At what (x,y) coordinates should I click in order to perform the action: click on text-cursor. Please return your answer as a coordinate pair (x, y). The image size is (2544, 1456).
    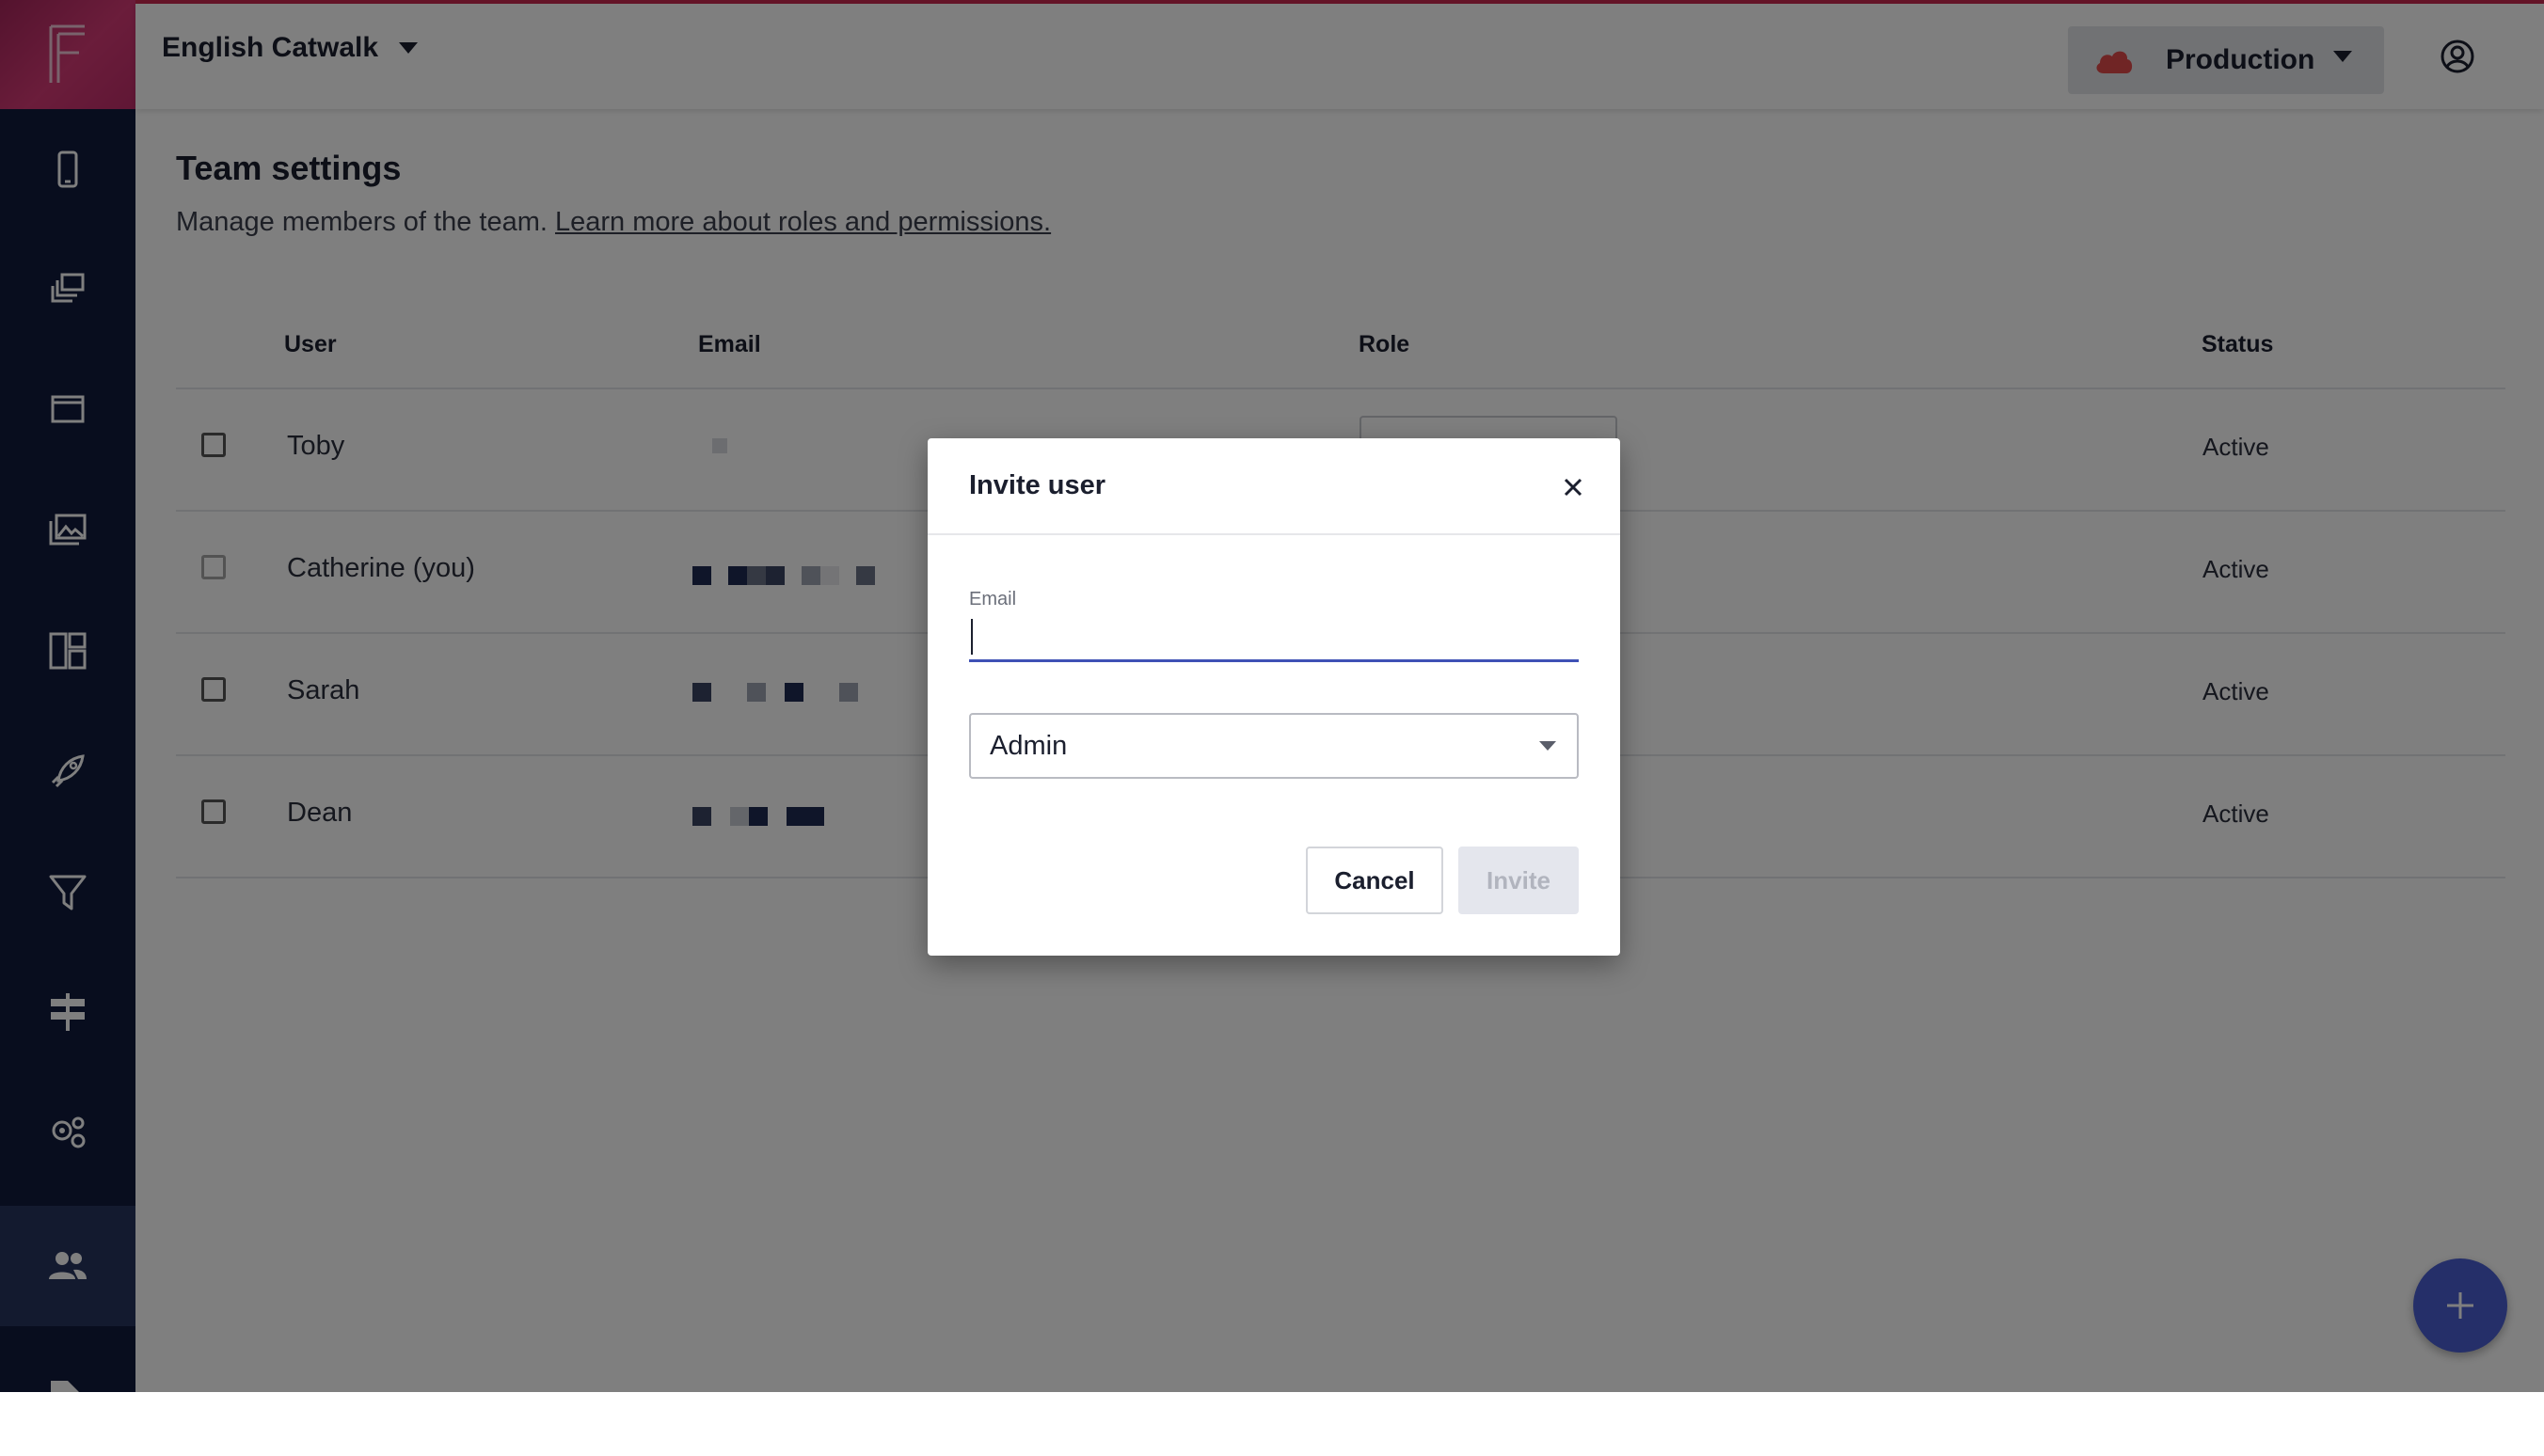
    Looking at the image, I should click on (972, 637).